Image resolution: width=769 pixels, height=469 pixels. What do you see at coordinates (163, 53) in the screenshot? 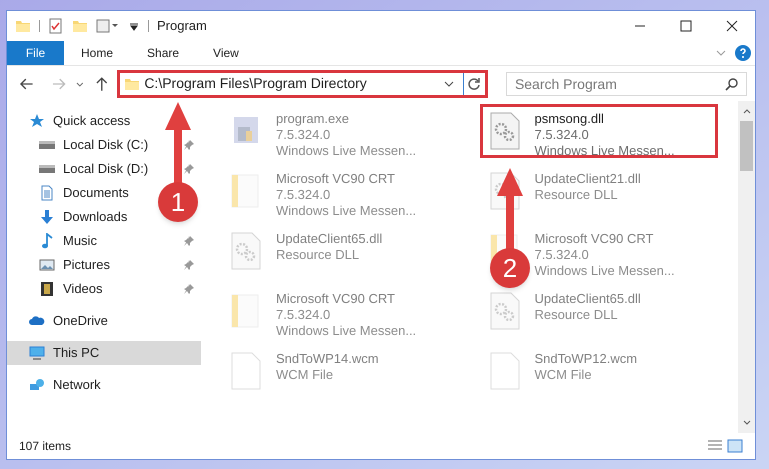
I see `ribbon-tab: Share` at bounding box center [163, 53].